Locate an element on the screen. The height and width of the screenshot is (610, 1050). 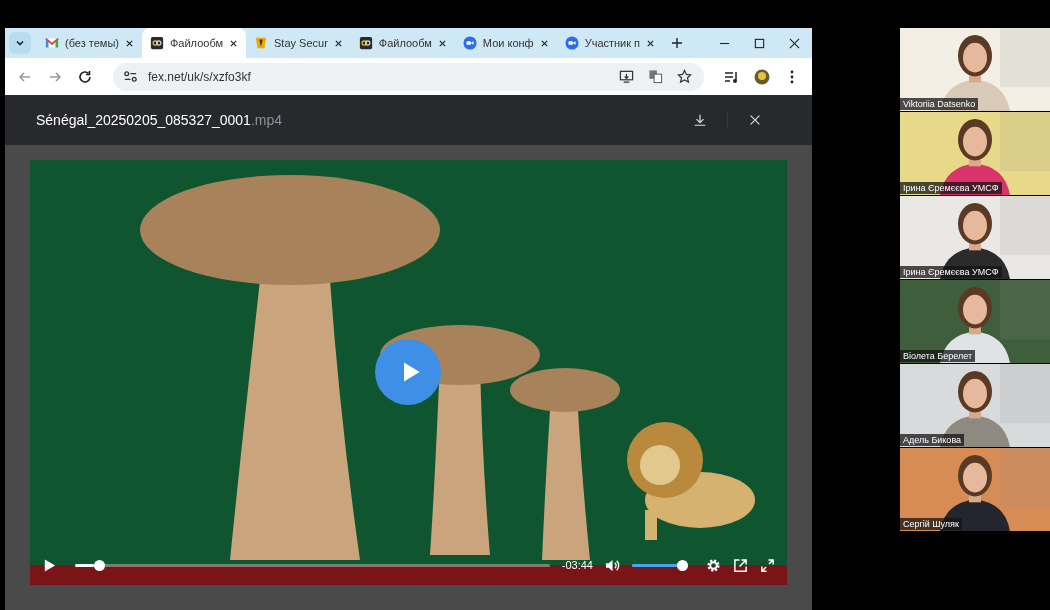
mail-icon is located at coordinates (52, 43).